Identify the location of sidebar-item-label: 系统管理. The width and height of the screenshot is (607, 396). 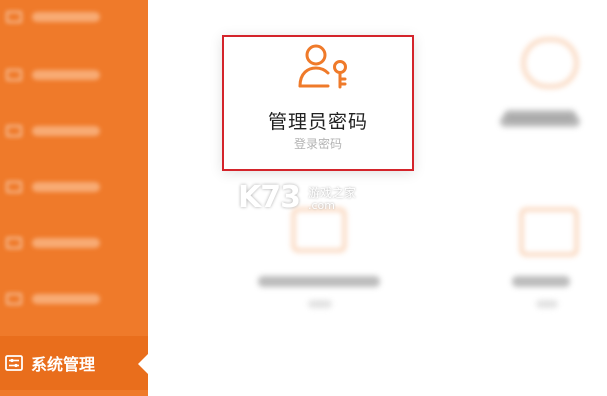
(63, 364).